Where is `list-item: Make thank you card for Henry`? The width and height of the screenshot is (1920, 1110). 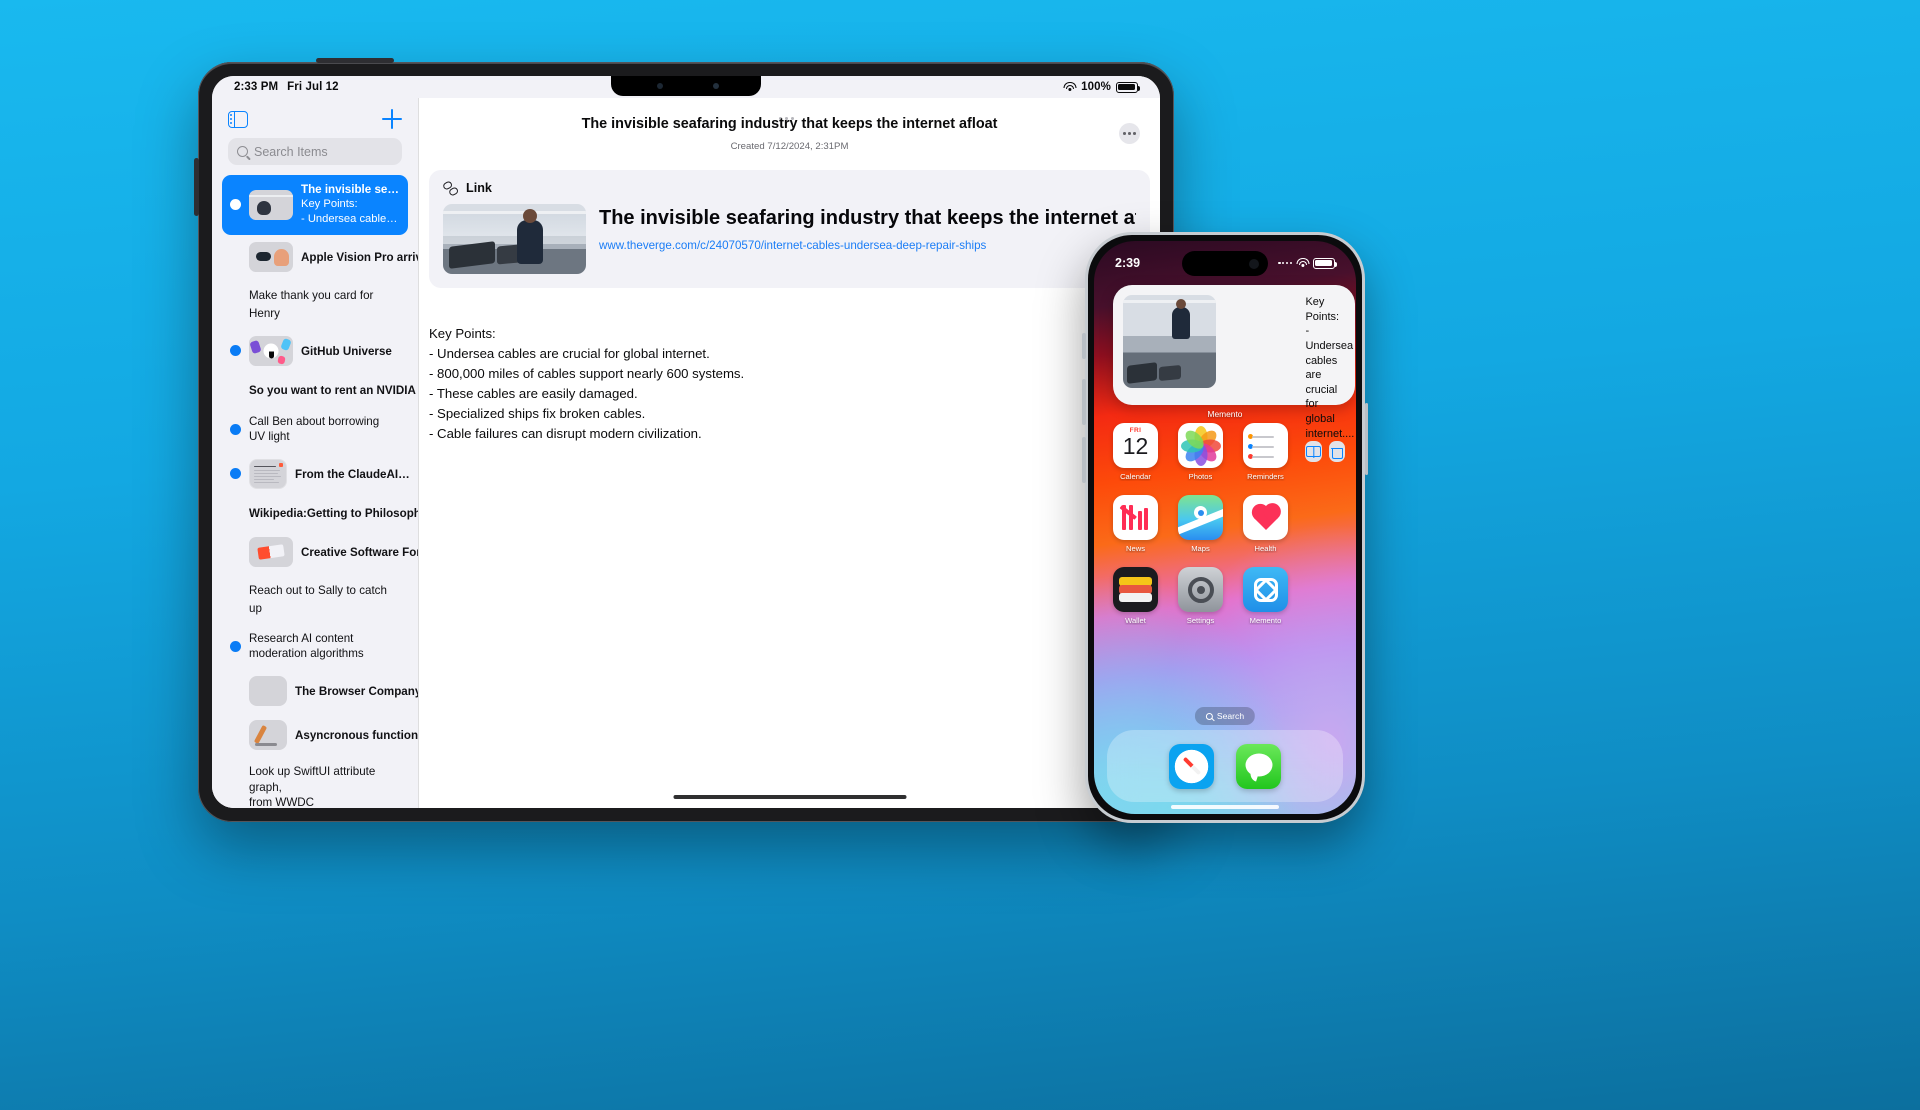 list-item: Make thank you card for Henry is located at coordinates (315, 304).